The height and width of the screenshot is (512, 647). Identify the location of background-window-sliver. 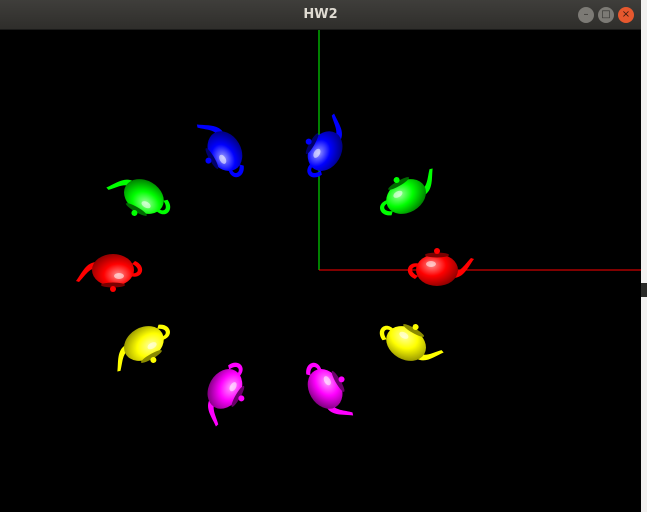
(644, 290).